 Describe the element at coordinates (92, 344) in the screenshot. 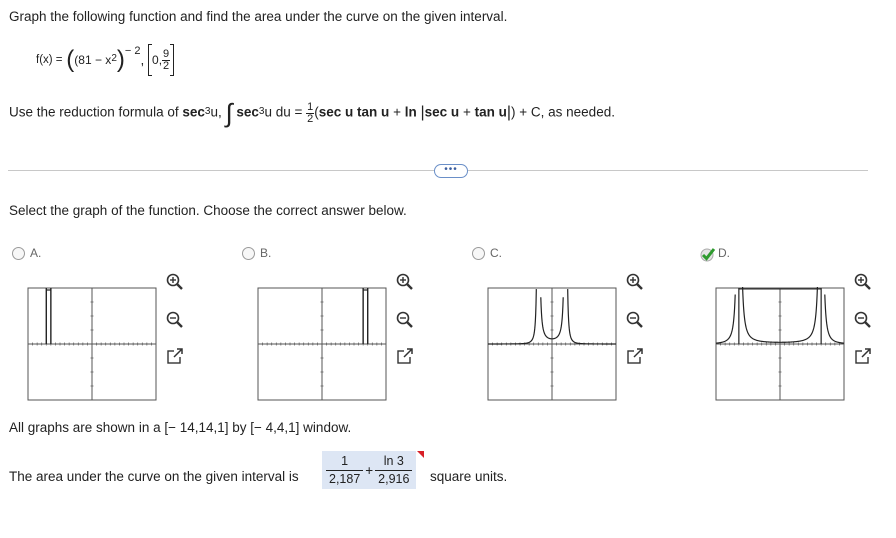

I see `graph-option-a` at that location.